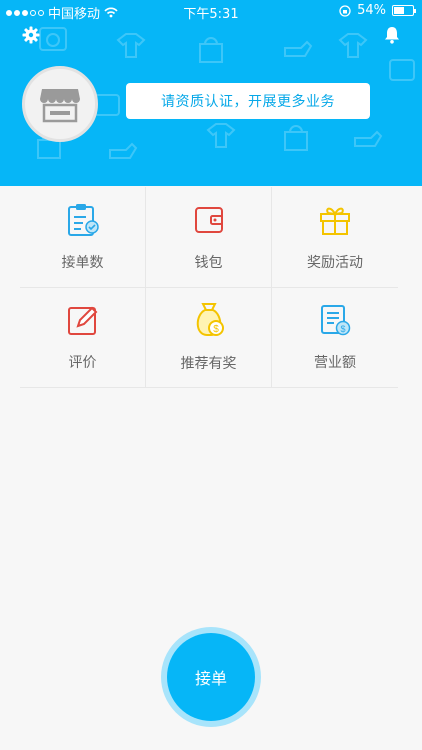 The height and width of the screenshot is (750, 422). Describe the element at coordinates (82, 321) in the screenshot. I see `edit-icon` at that location.